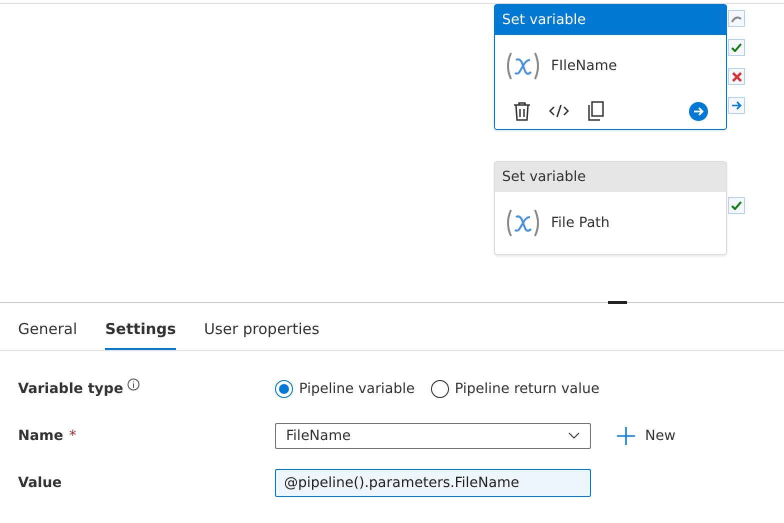 This screenshot has height=523, width=784. Describe the element at coordinates (559, 111) in the screenshot. I see `code-icon` at that location.